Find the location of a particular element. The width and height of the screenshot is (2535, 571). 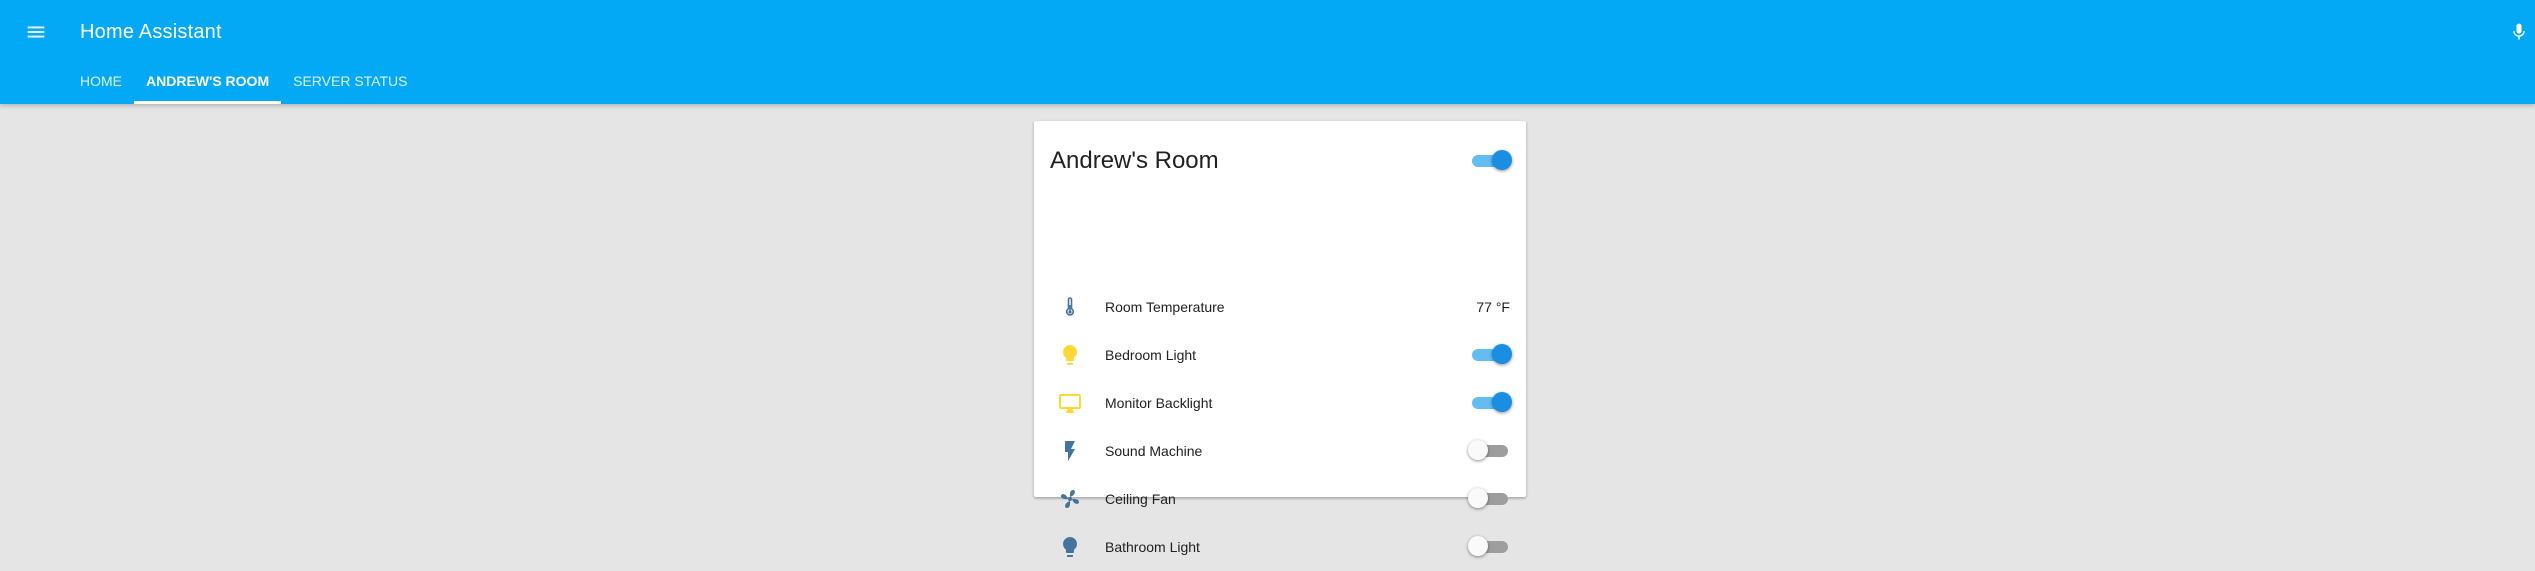

bathroom-light-toggle is located at coordinates (1489, 547).